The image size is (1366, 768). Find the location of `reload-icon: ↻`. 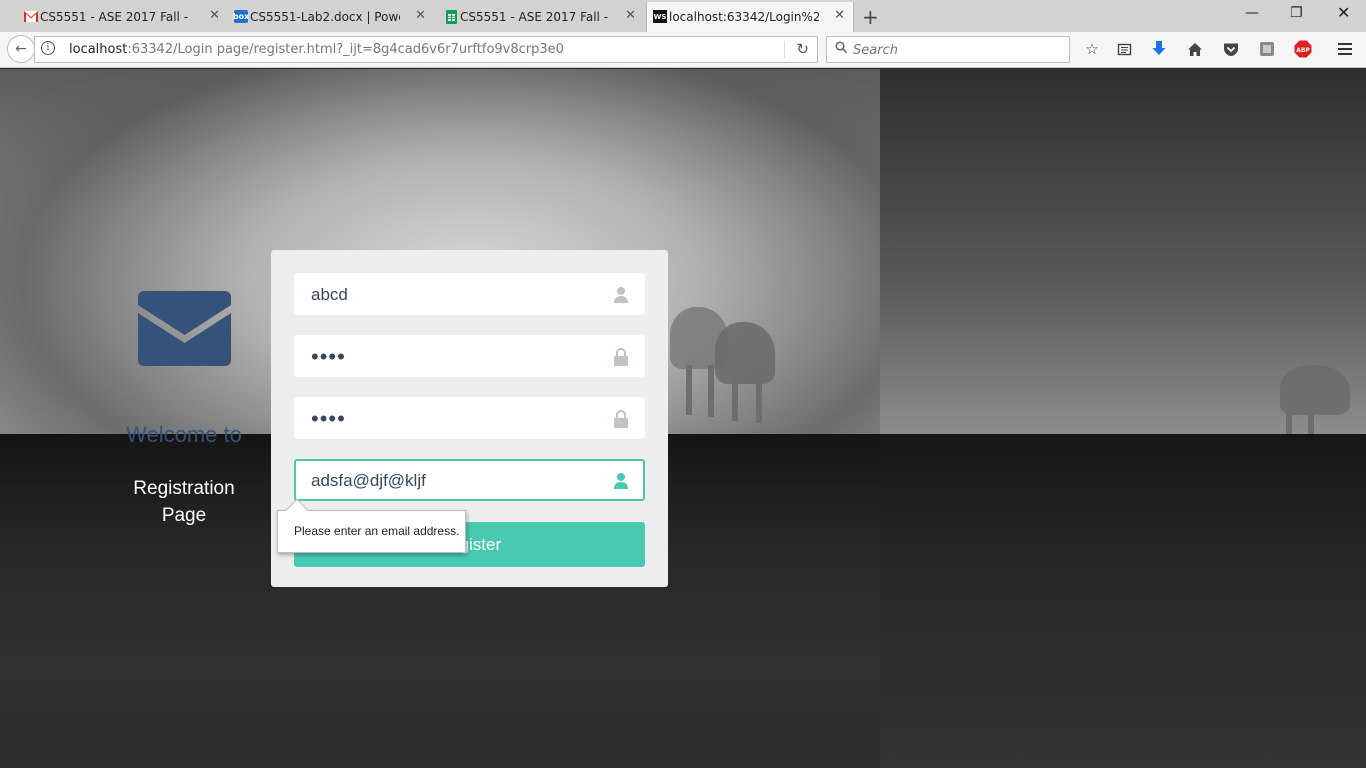

reload-icon: ↻ is located at coordinates (802, 49).